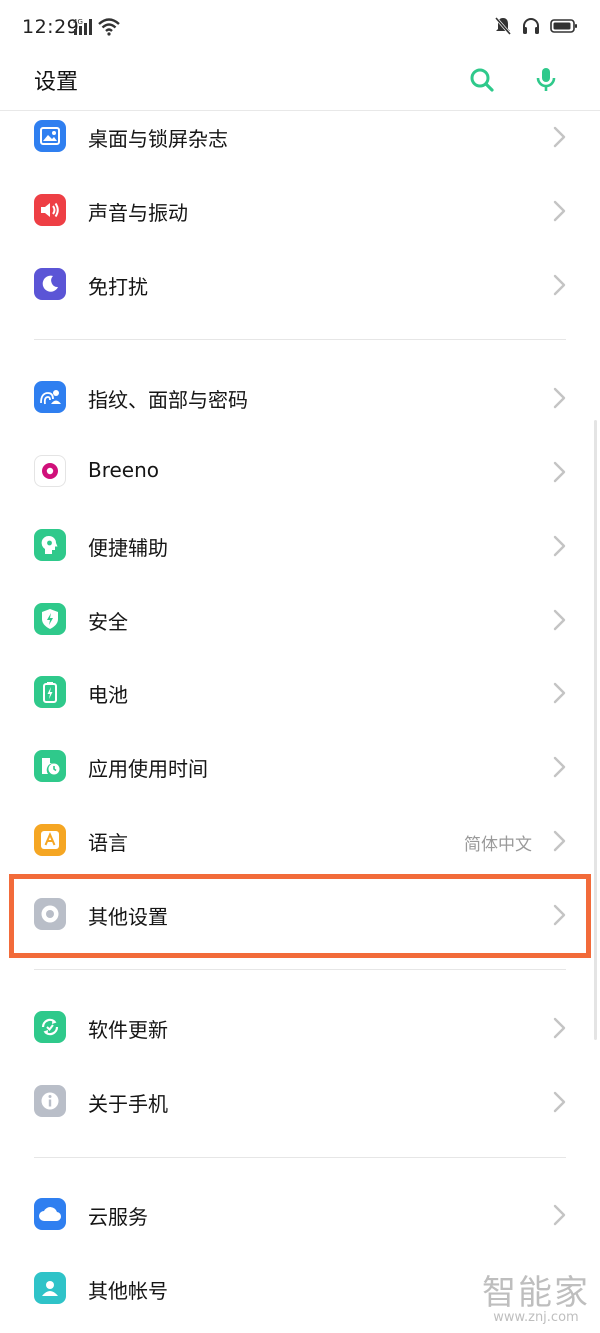  Describe the element at coordinates (84, 29) in the screenshot. I see `signal-icon: 4G` at that location.